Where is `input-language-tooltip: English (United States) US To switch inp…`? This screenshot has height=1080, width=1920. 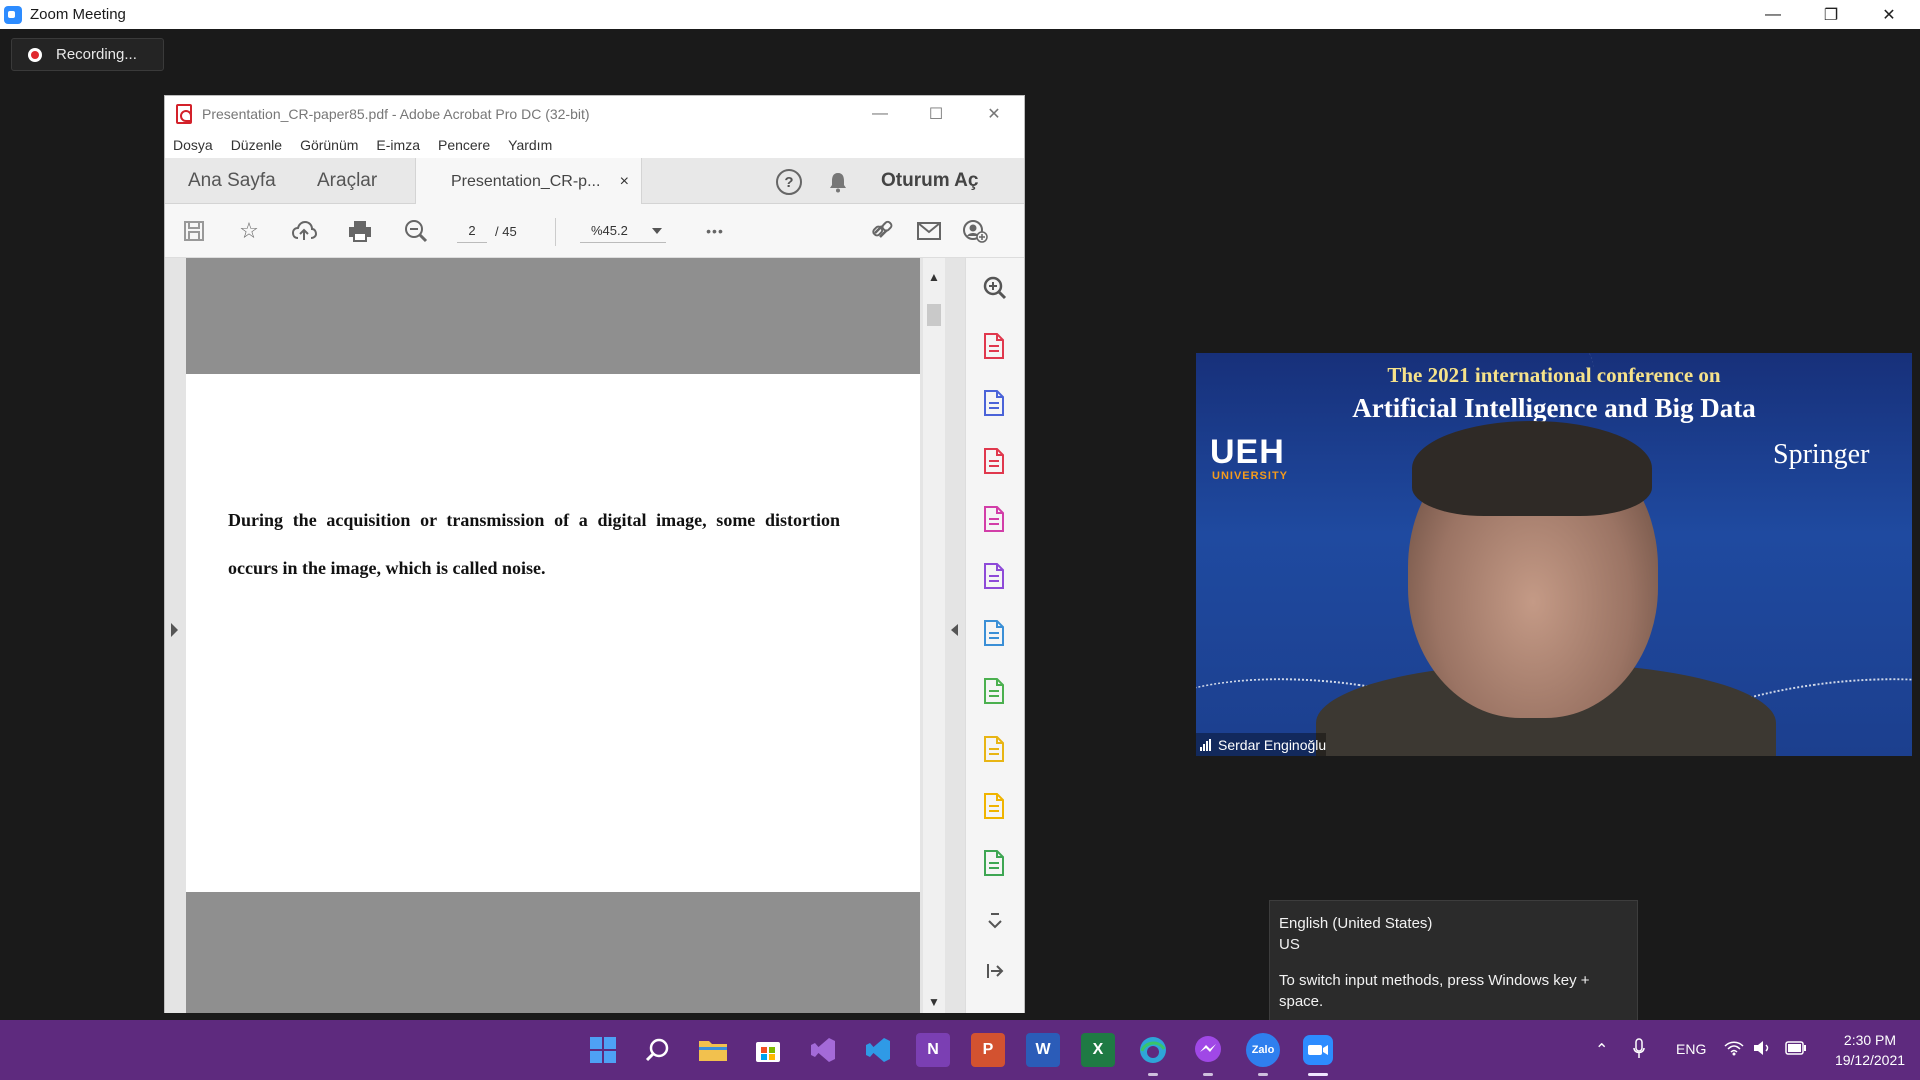
input-language-tooltip: English (United States) US To switch inp… is located at coordinates (1453, 963).